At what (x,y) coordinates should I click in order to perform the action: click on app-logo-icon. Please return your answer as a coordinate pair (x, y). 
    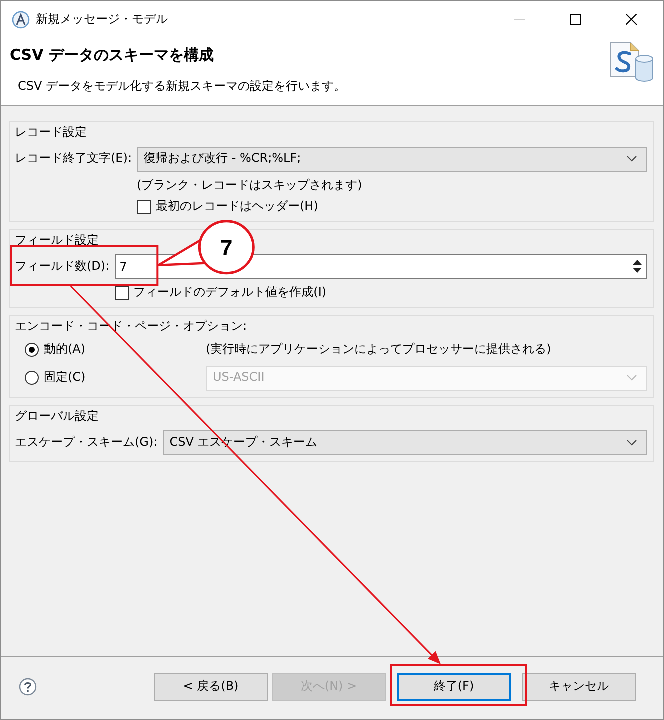
    Looking at the image, I should click on (21, 19).